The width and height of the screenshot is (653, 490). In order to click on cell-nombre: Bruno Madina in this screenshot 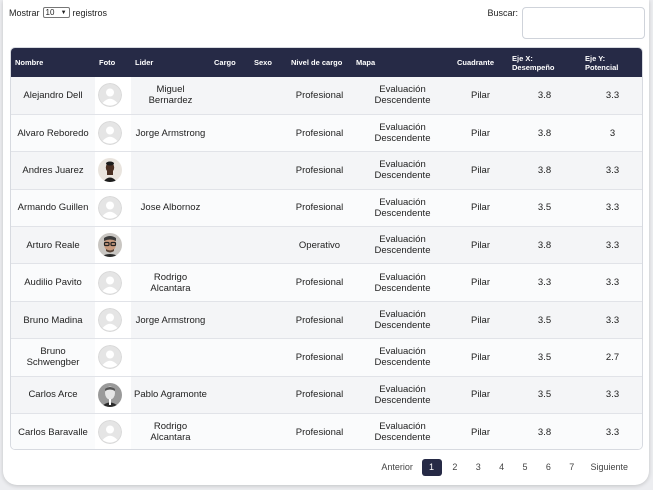, I will do `click(53, 320)`.